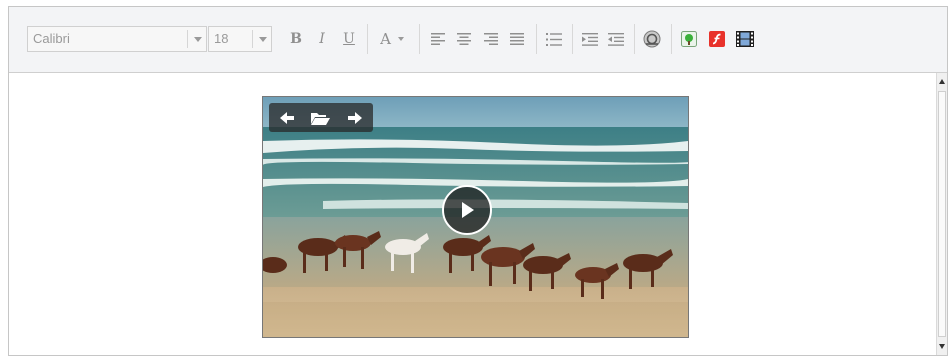 This screenshot has height=357, width=950. I want to click on play-icon, so click(468, 210).